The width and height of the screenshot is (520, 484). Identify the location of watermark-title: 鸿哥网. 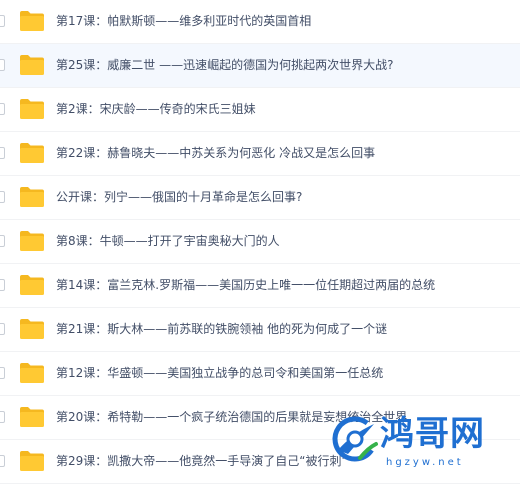
(432, 434).